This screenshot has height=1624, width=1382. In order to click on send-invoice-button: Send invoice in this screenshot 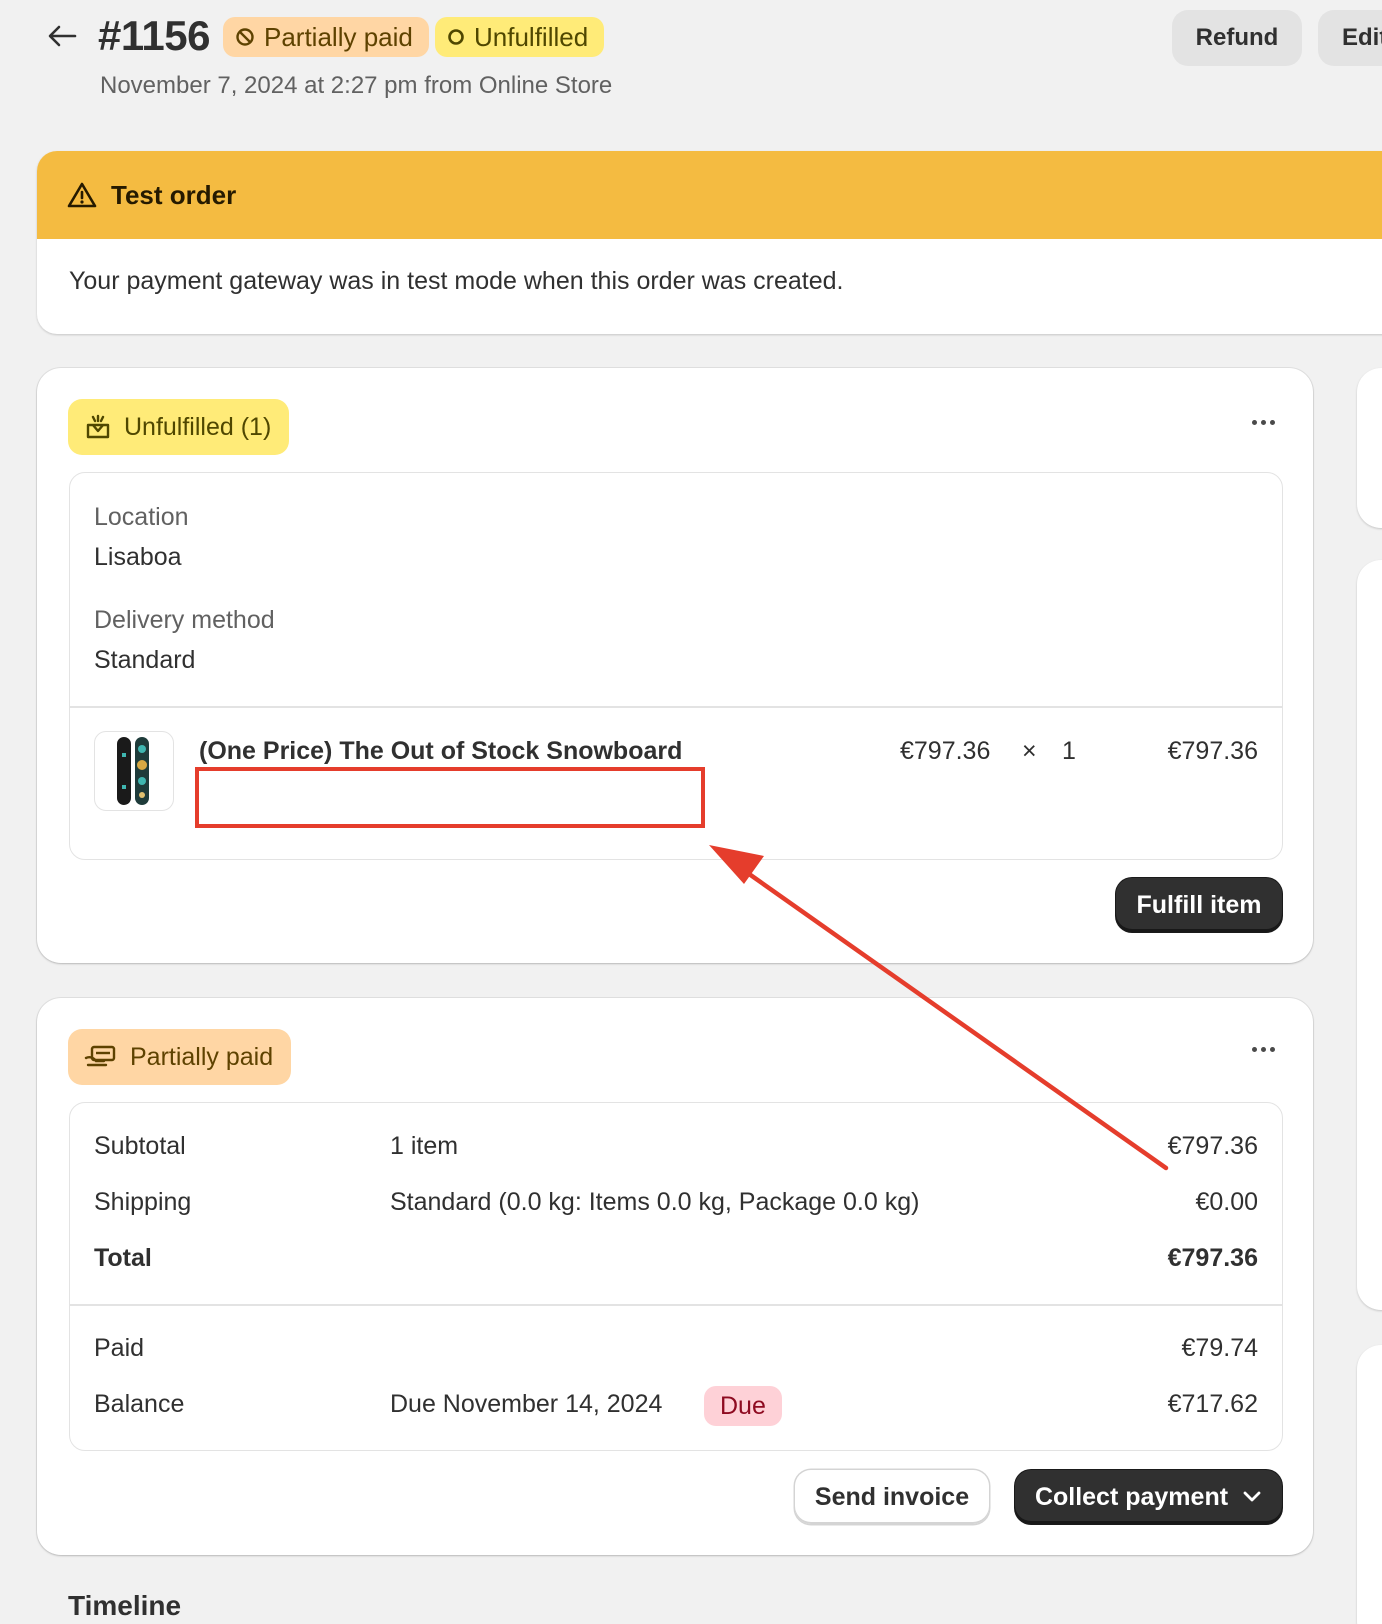, I will do `click(892, 1497)`.